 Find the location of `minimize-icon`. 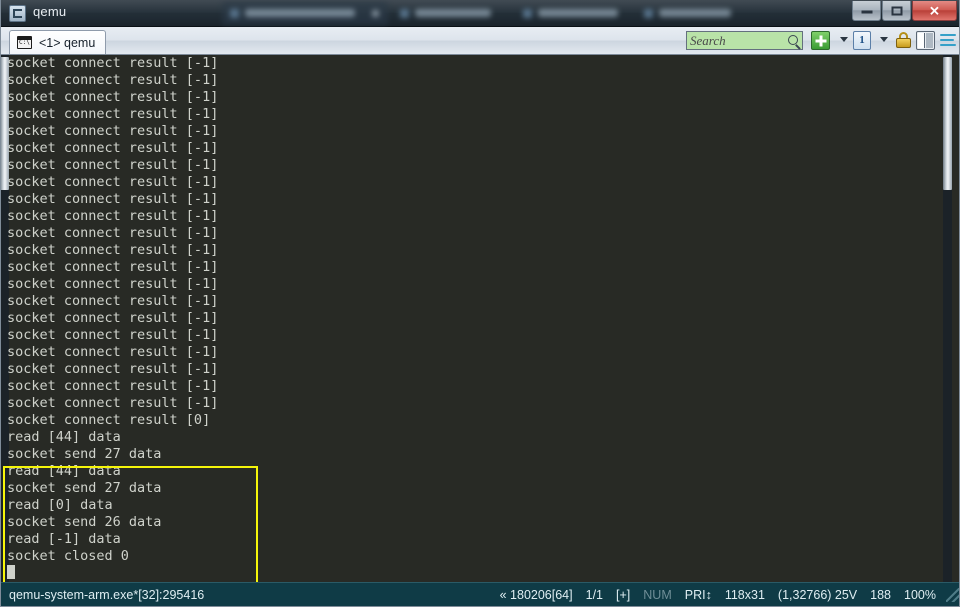

minimize-icon is located at coordinates (866, 12).